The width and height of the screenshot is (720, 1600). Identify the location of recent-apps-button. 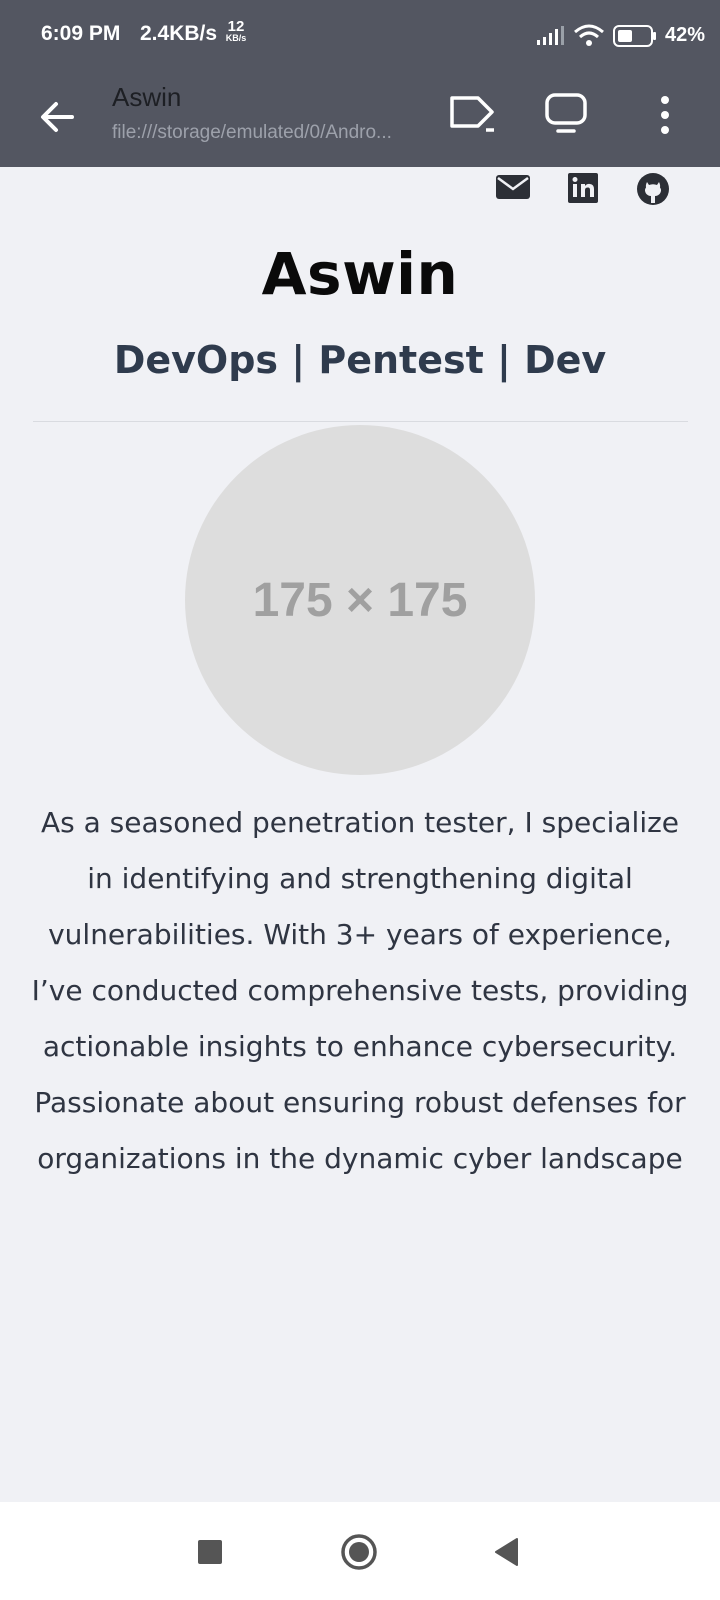
(210, 1552).